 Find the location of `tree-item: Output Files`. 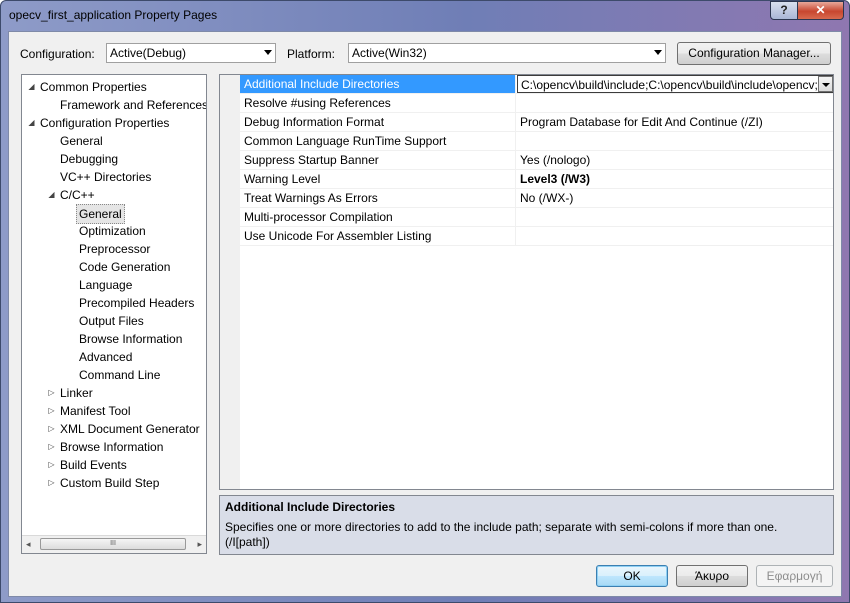

tree-item: Output Files is located at coordinates (111, 321).